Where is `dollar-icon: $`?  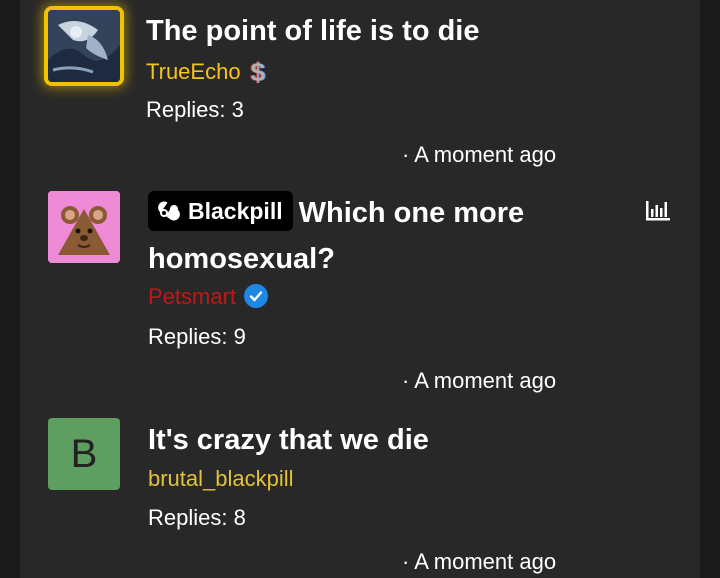
dollar-icon: $ is located at coordinates (258, 72).